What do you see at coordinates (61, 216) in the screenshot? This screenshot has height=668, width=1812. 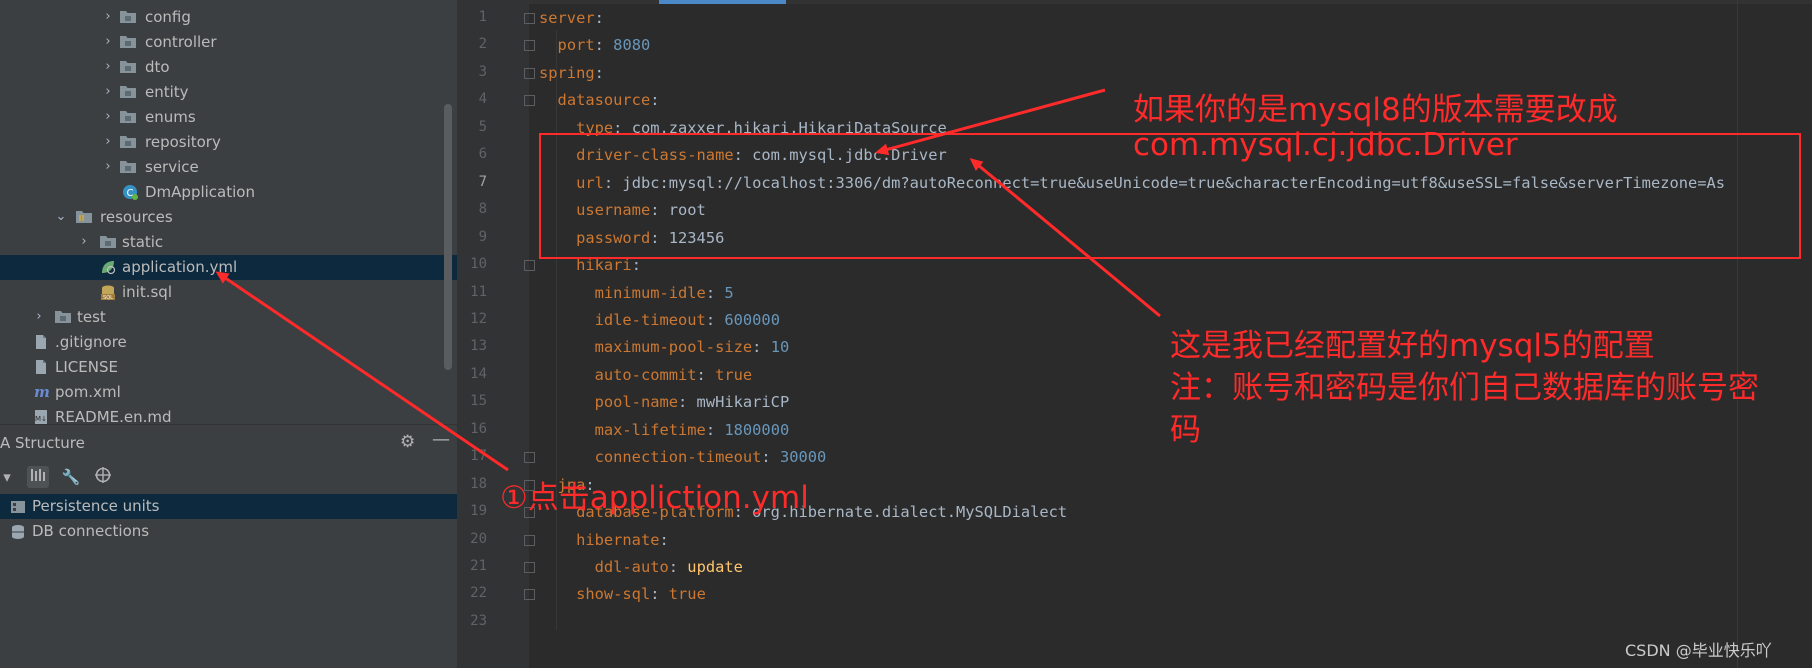 I see `chevron-down-icon: ⌄` at bounding box center [61, 216].